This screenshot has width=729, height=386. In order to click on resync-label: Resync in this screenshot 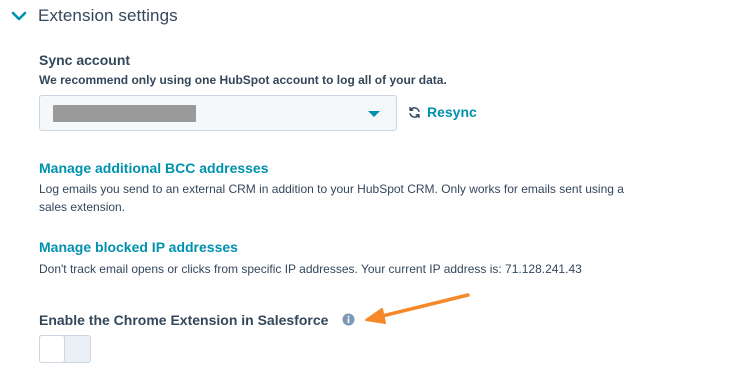, I will do `click(452, 112)`.